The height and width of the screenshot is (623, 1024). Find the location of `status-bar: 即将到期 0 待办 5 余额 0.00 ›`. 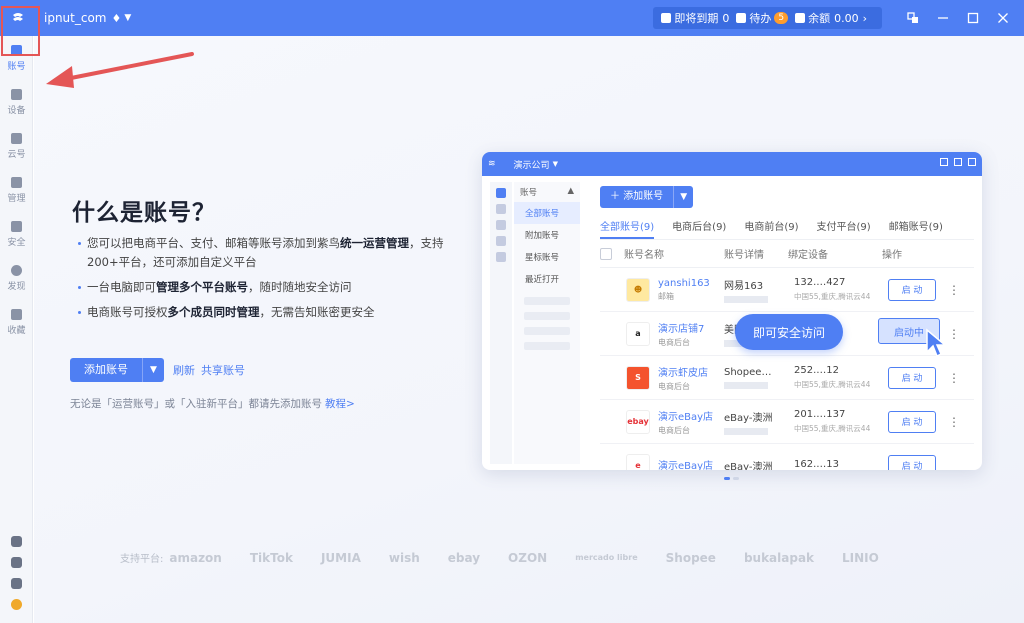

status-bar: 即将到期 0 待办 5 余额 0.00 › is located at coordinates (767, 18).